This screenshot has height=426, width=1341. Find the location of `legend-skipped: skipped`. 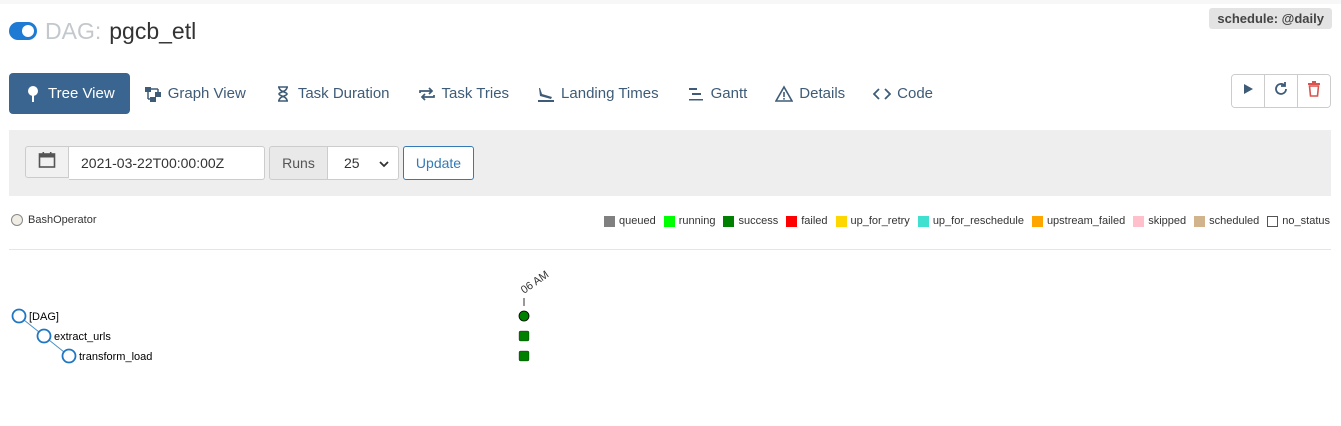

legend-skipped: skipped is located at coordinates (1159, 221).